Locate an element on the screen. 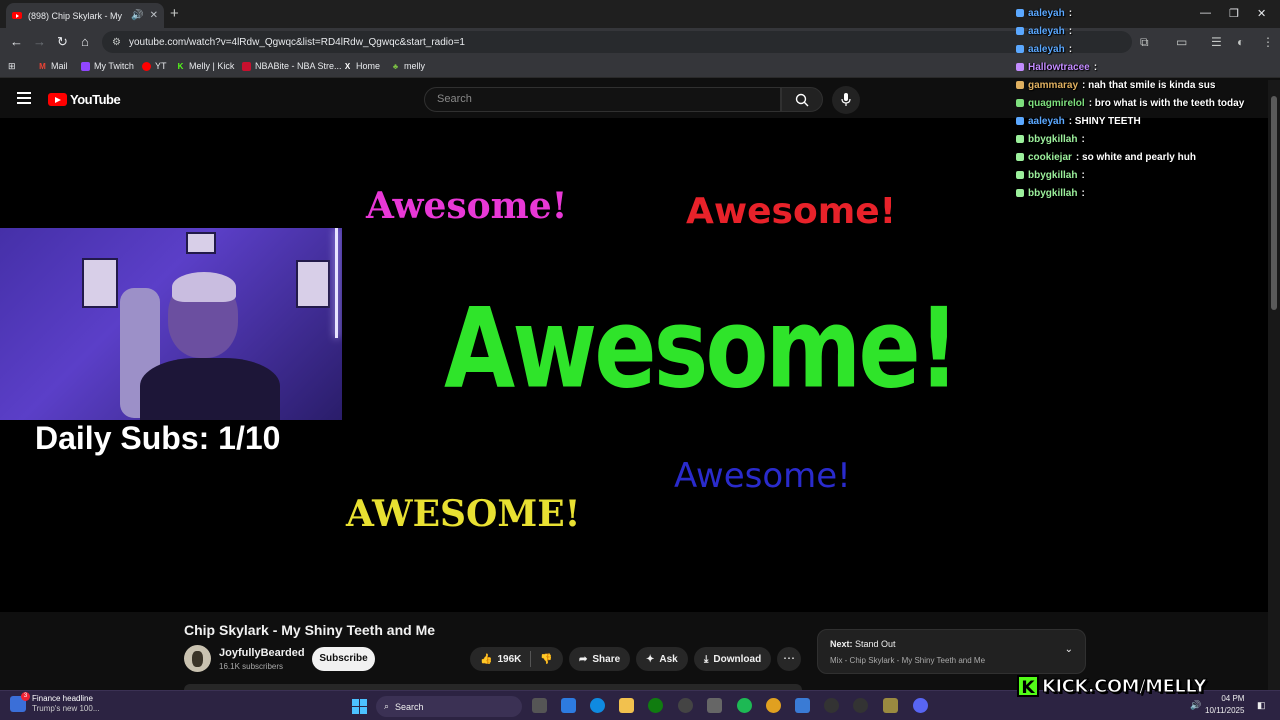 The width and height of the screenshot is (1280, 720). microphone-icon is located at coordinates (846, 99).